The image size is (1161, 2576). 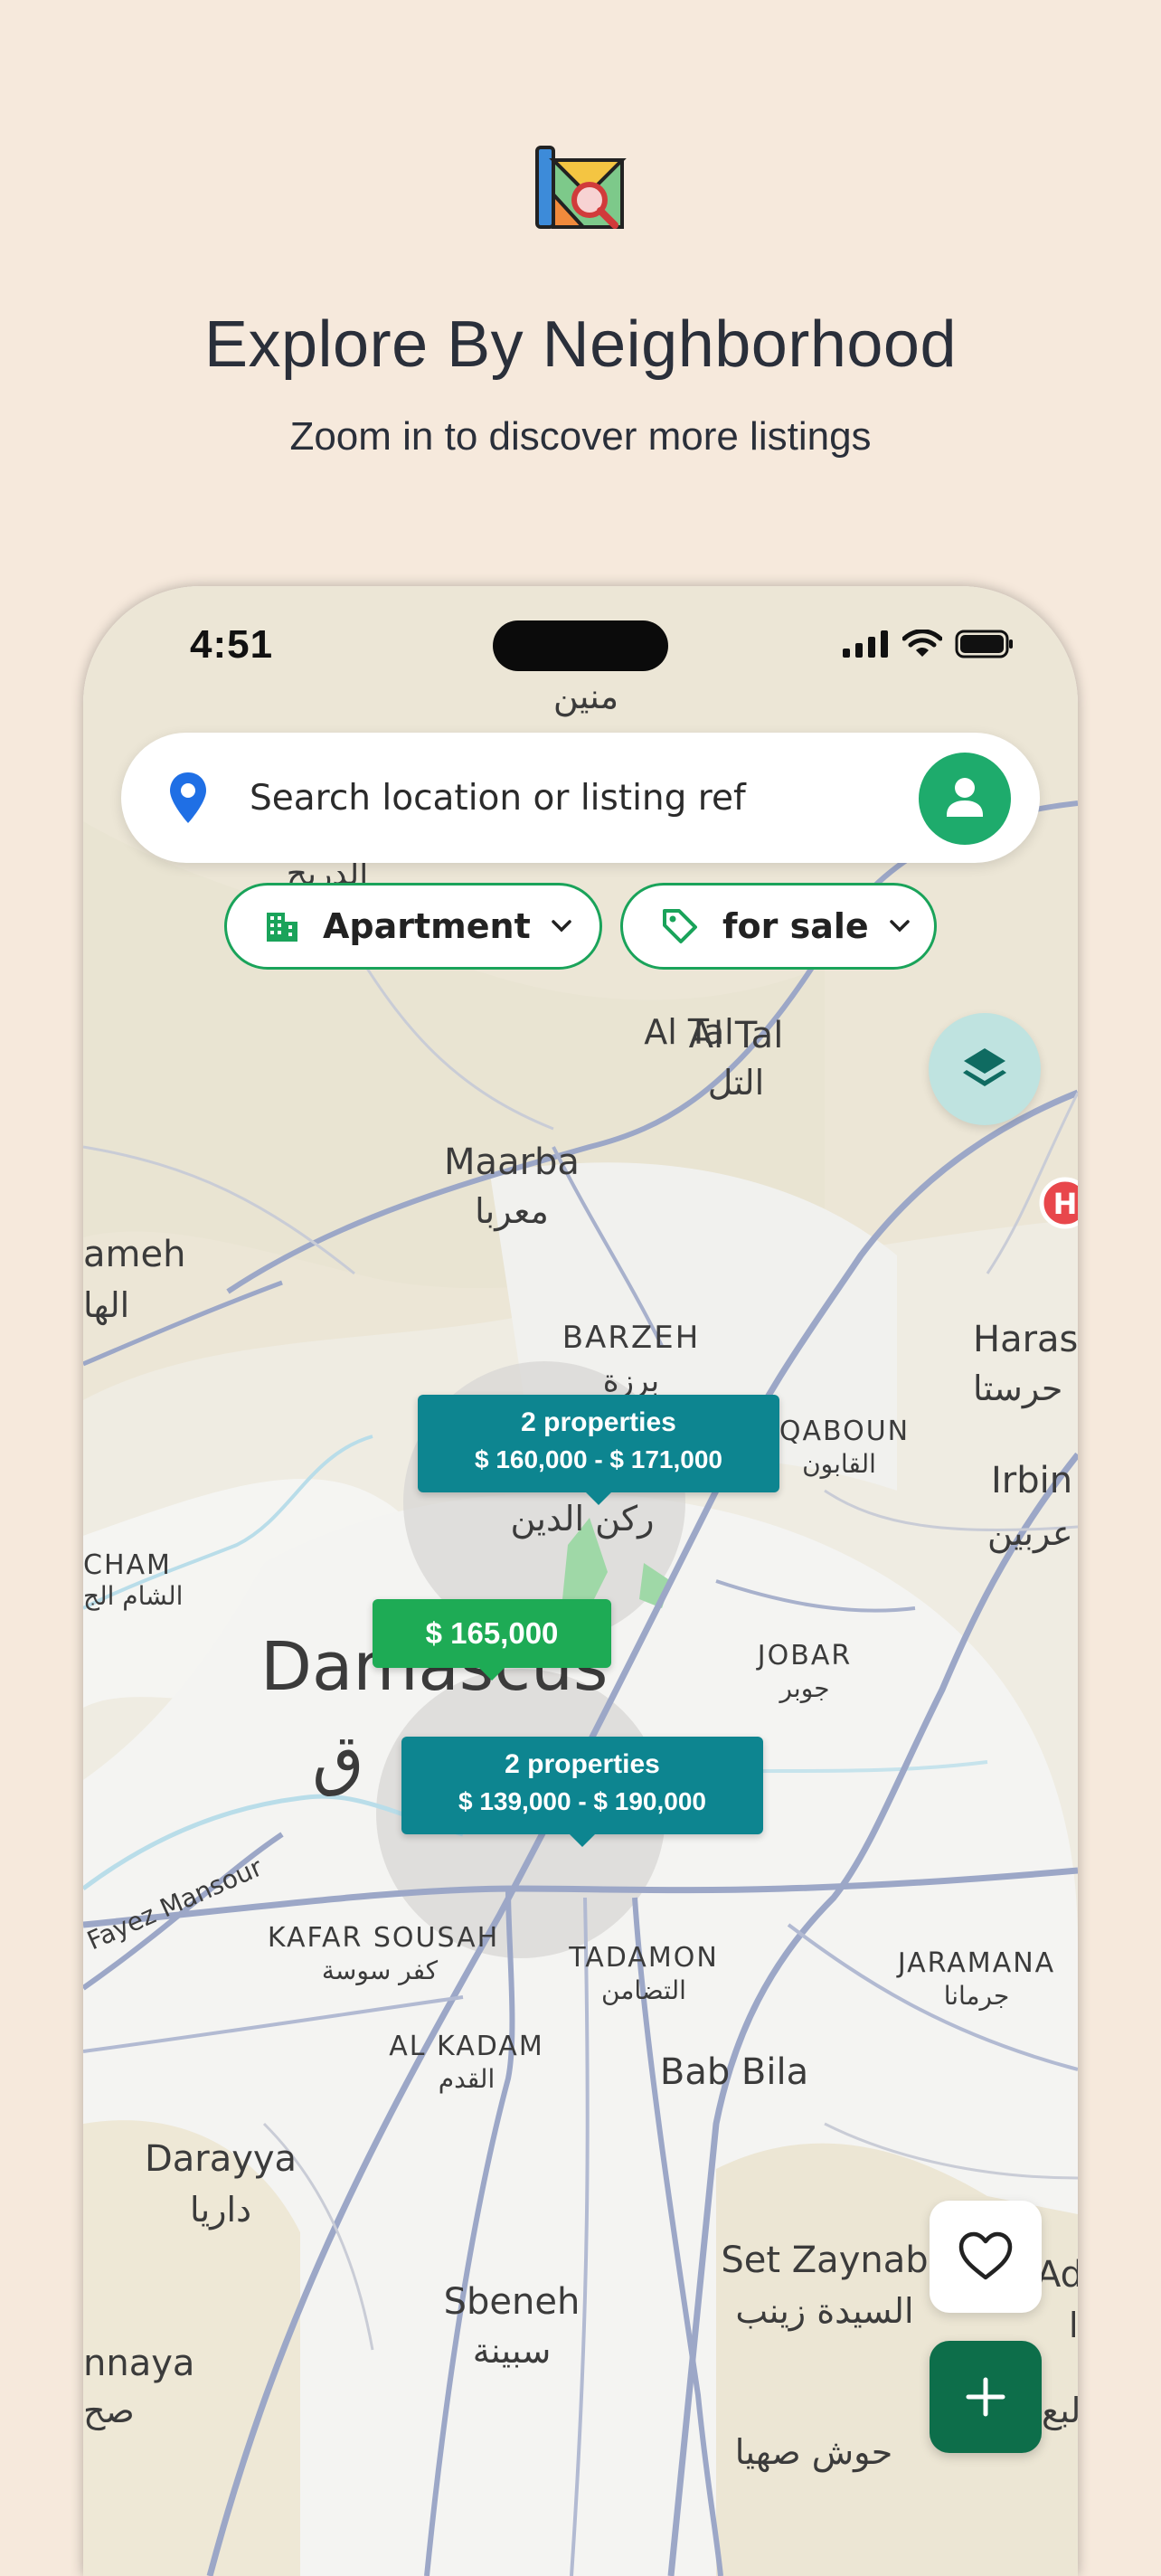 What do you see at coordinates (109, 2411) in the screenshot?
I see `map-label-sahnaya-ar: صح` at bounding box center [109, 2411].